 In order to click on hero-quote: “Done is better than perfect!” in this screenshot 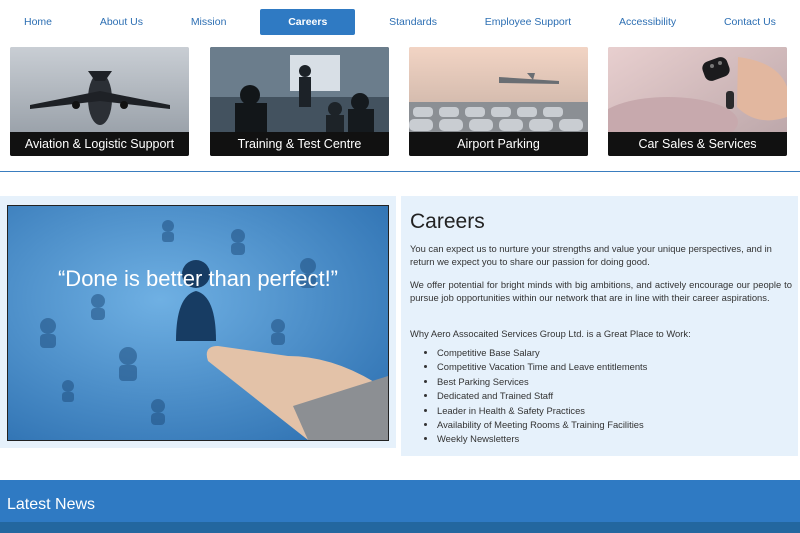, I will do `click(198, 278)`.